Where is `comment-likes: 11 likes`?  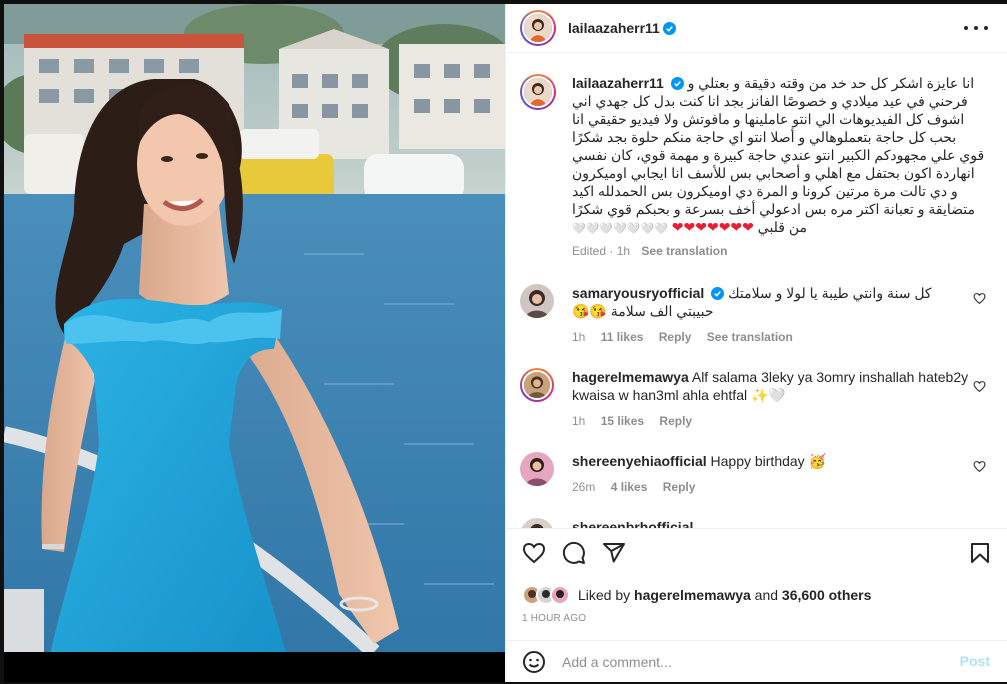
comment-likes: 11 likes is located at coordinates (622, 337).